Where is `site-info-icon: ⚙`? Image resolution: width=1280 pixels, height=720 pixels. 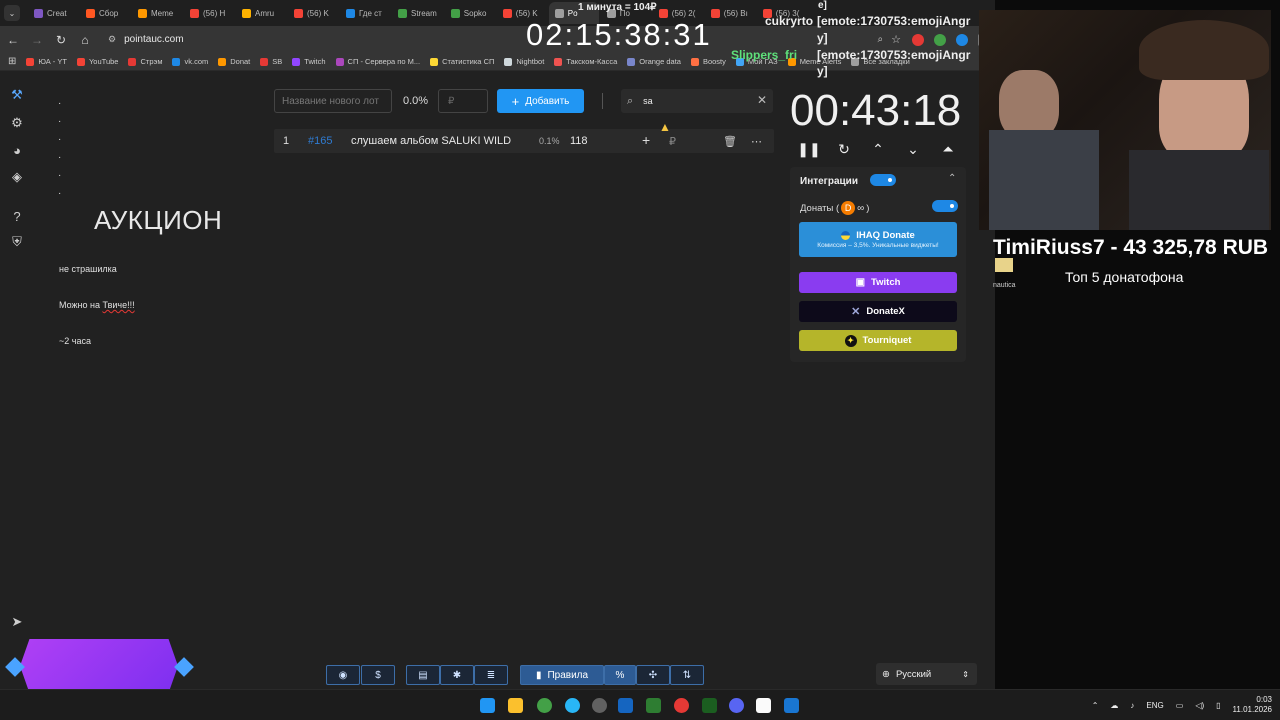 site-info-icon: ⚙ is located at coordinates (112, 39).